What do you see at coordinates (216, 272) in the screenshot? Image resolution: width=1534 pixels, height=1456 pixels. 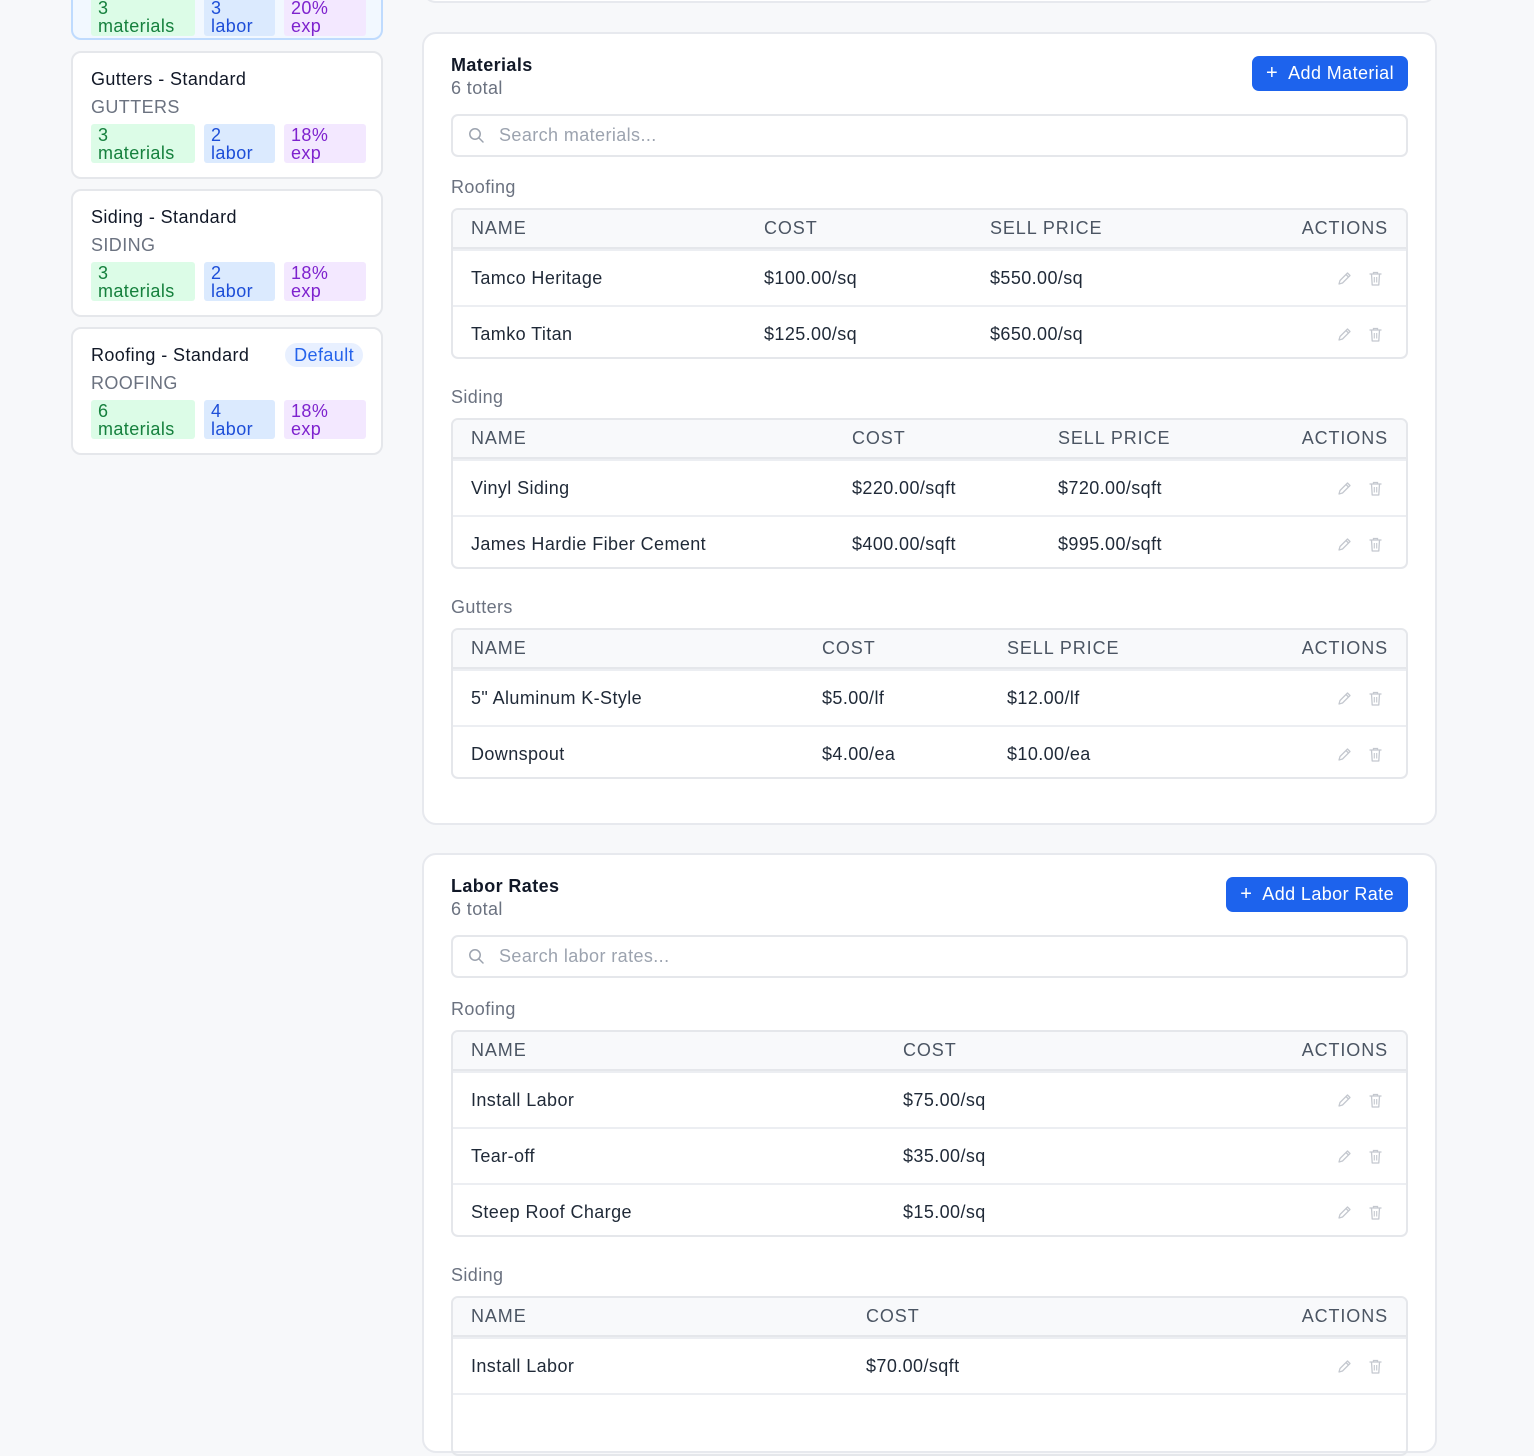 I see `chip-count: 2` at bounding box center [216, 272].